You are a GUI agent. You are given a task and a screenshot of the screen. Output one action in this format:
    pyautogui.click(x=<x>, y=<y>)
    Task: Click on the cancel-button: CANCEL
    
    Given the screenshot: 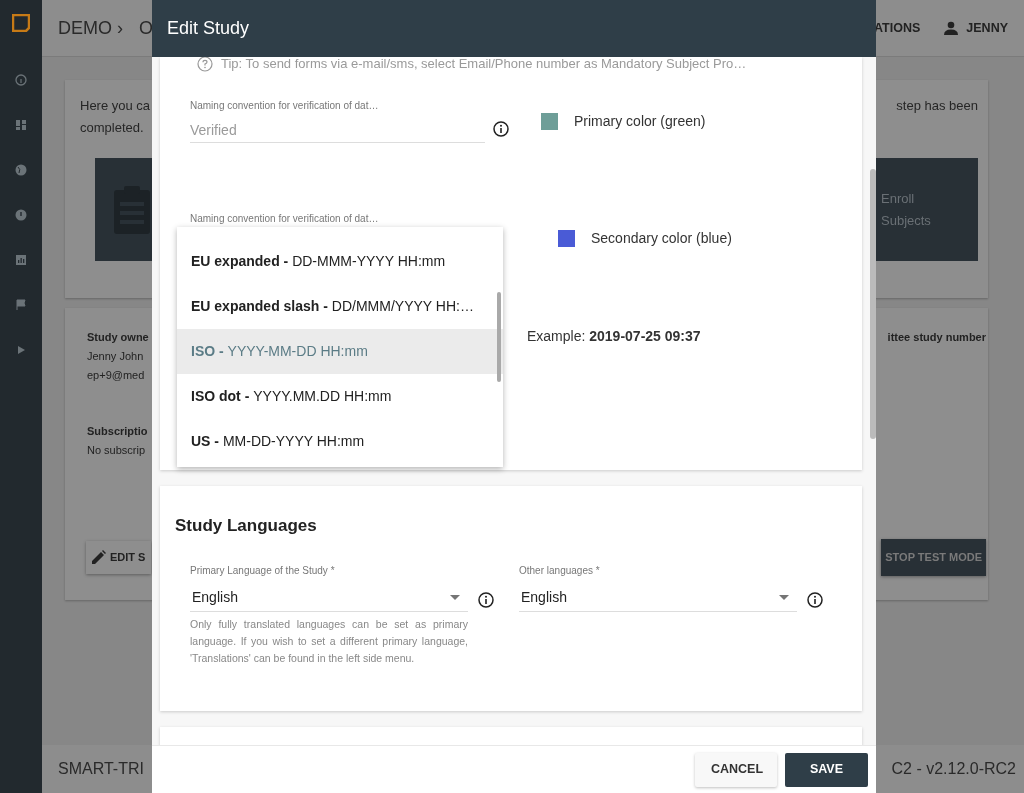 What is the action you would take?
    pyautogui.click(x=736, y=769)
    